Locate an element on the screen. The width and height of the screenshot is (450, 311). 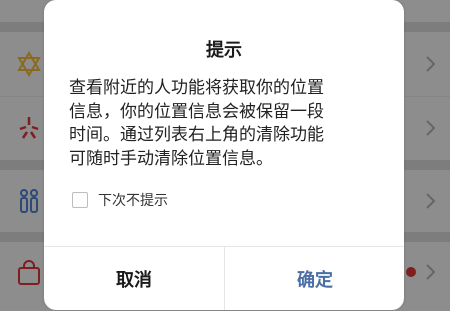
people-icon is located at coordinates (29, 201).